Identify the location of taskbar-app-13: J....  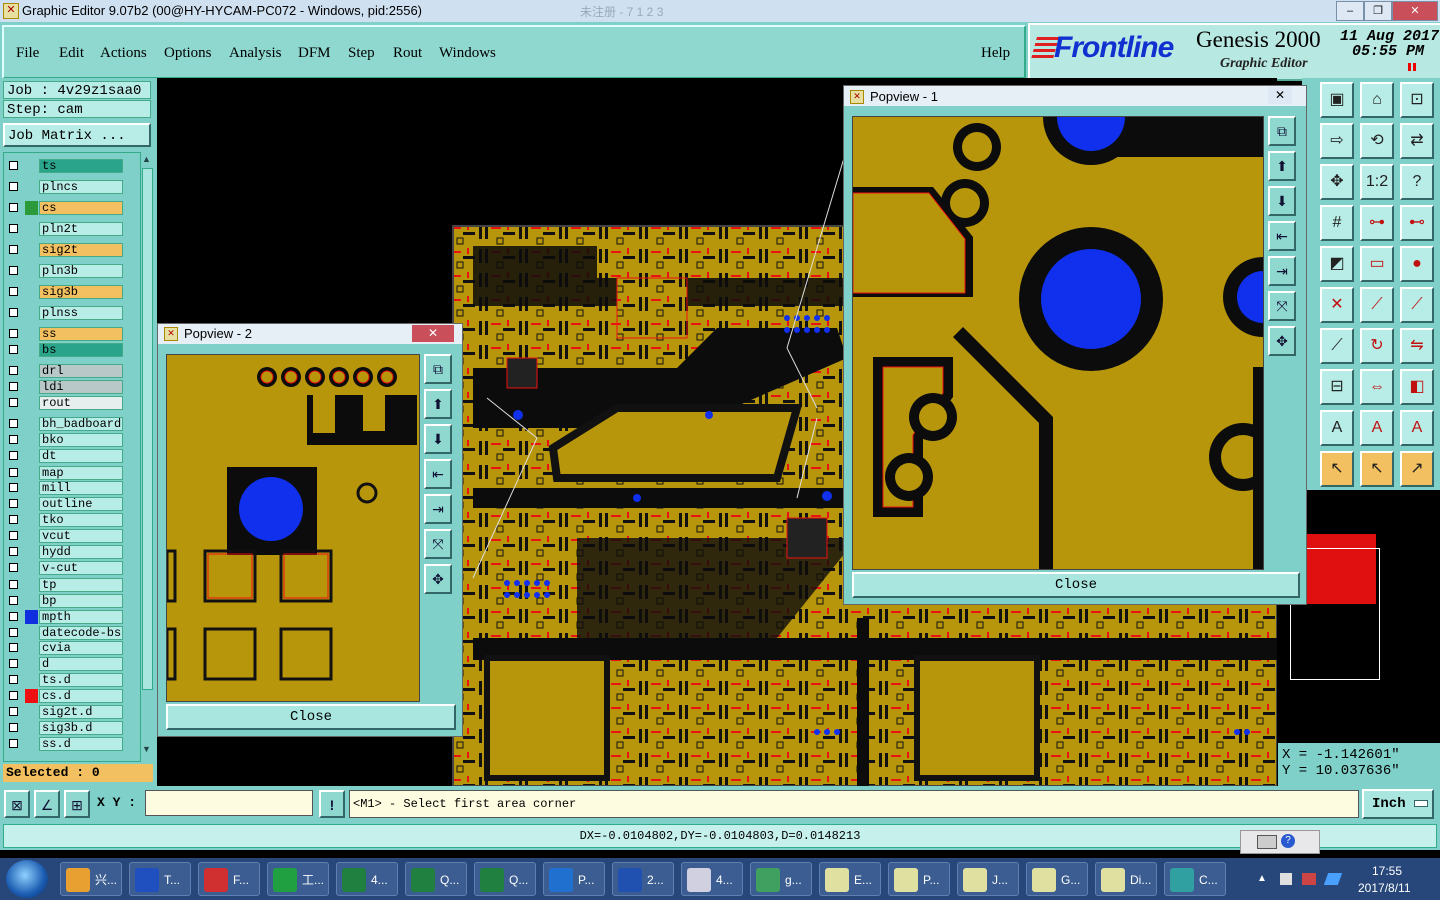
(988, 879).